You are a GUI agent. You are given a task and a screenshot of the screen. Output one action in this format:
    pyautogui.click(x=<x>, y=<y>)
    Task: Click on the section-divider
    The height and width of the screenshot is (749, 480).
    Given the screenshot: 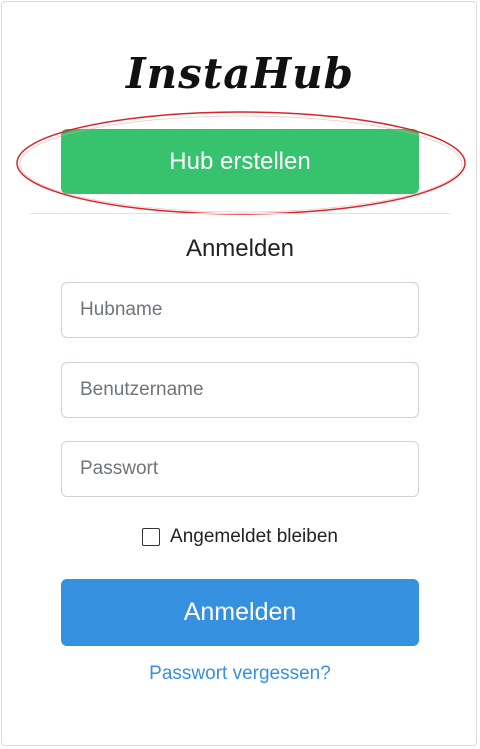 What is the action you would take?
    pyautogui.click(x=240, y=213)
    